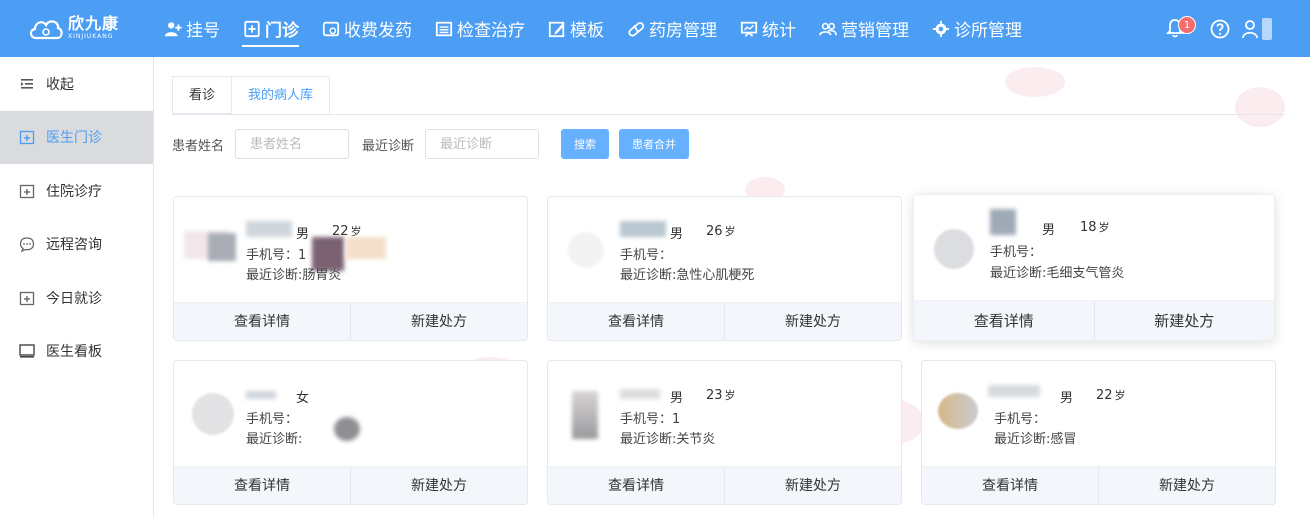 This screenshot has height=517, width=1310. I want to click on sidebar-item-inpatient: 住院诊疗, so click(76, 191).